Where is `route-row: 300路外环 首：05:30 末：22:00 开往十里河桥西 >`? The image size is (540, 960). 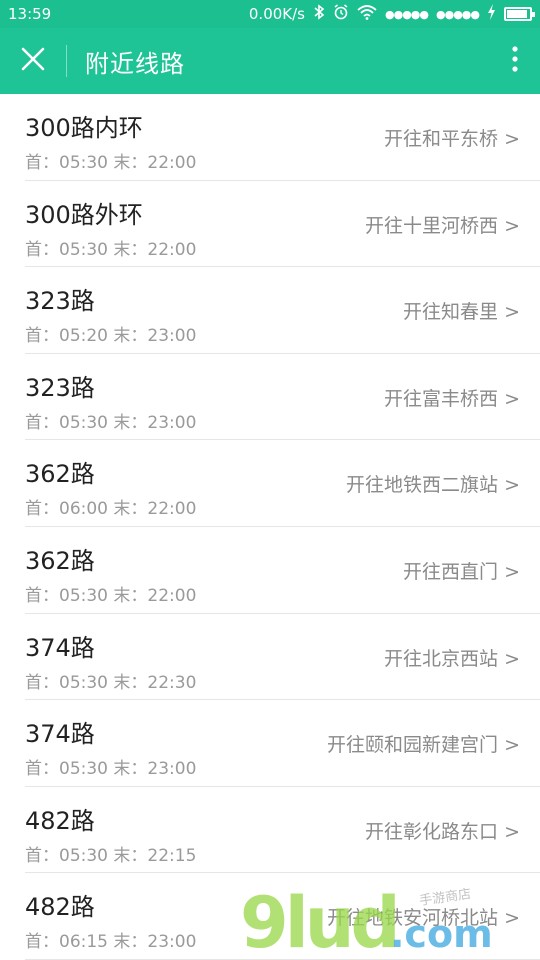 route-row: 300路外环 首：05:30 末：22:00 开往十里河桥西 > is located at coordinates (282, 224).